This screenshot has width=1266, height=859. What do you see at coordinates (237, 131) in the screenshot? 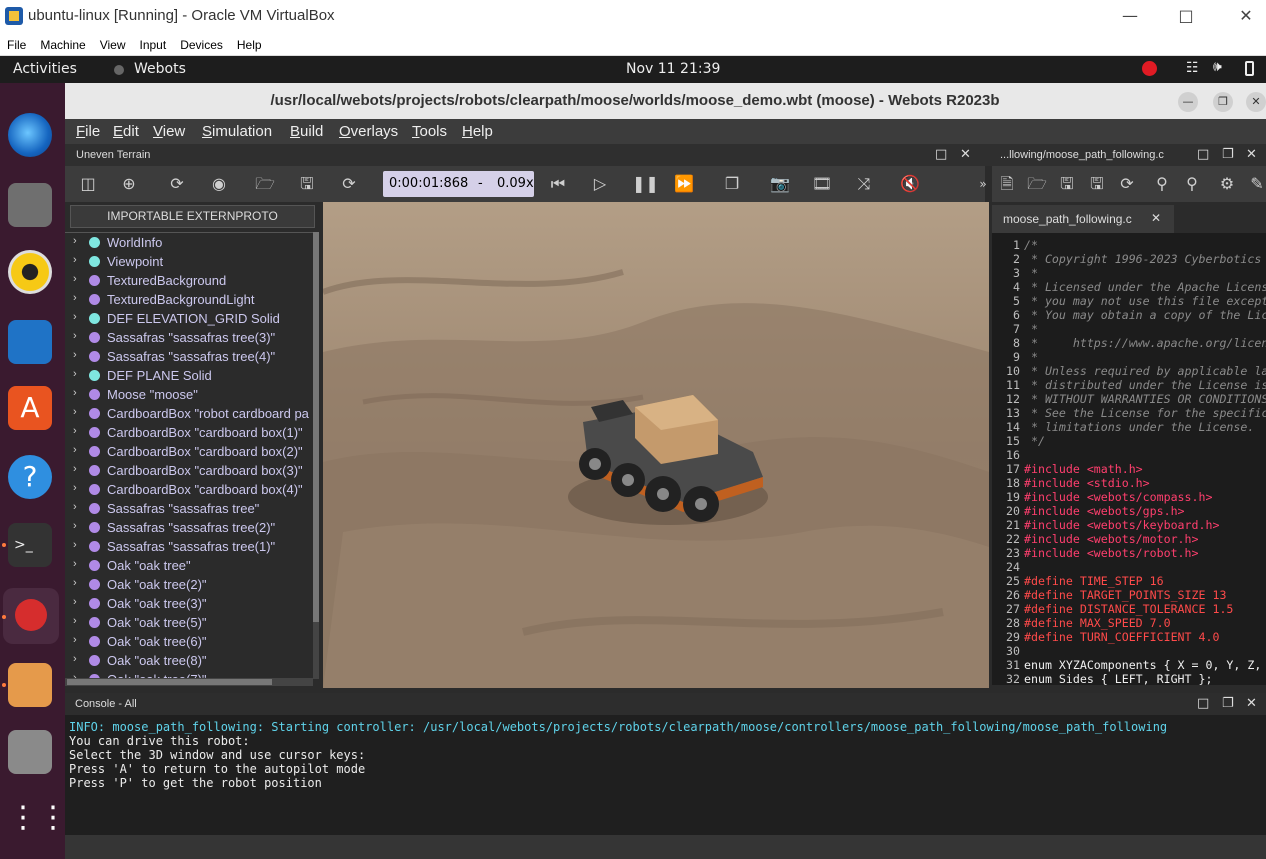
I see `menu-simulation: Simulation` at bounding box center [237, 131].